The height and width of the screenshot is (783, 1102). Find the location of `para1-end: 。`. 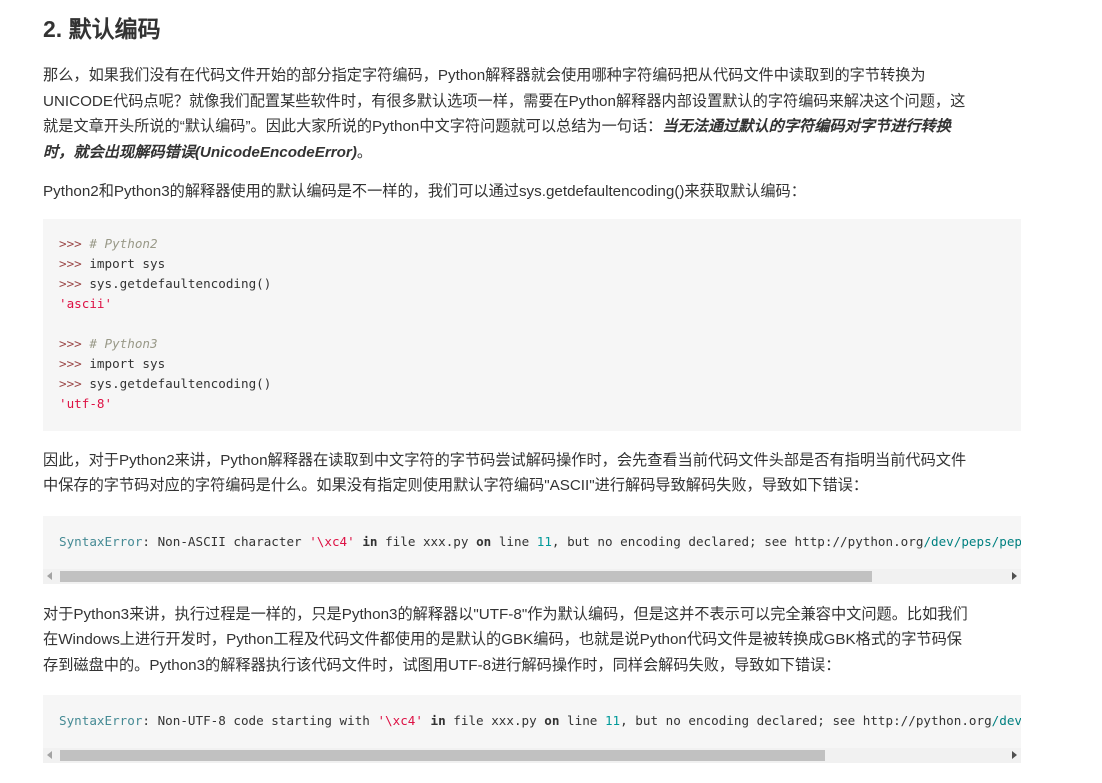

para1-end: 。 is located at coordinates (364, 152).